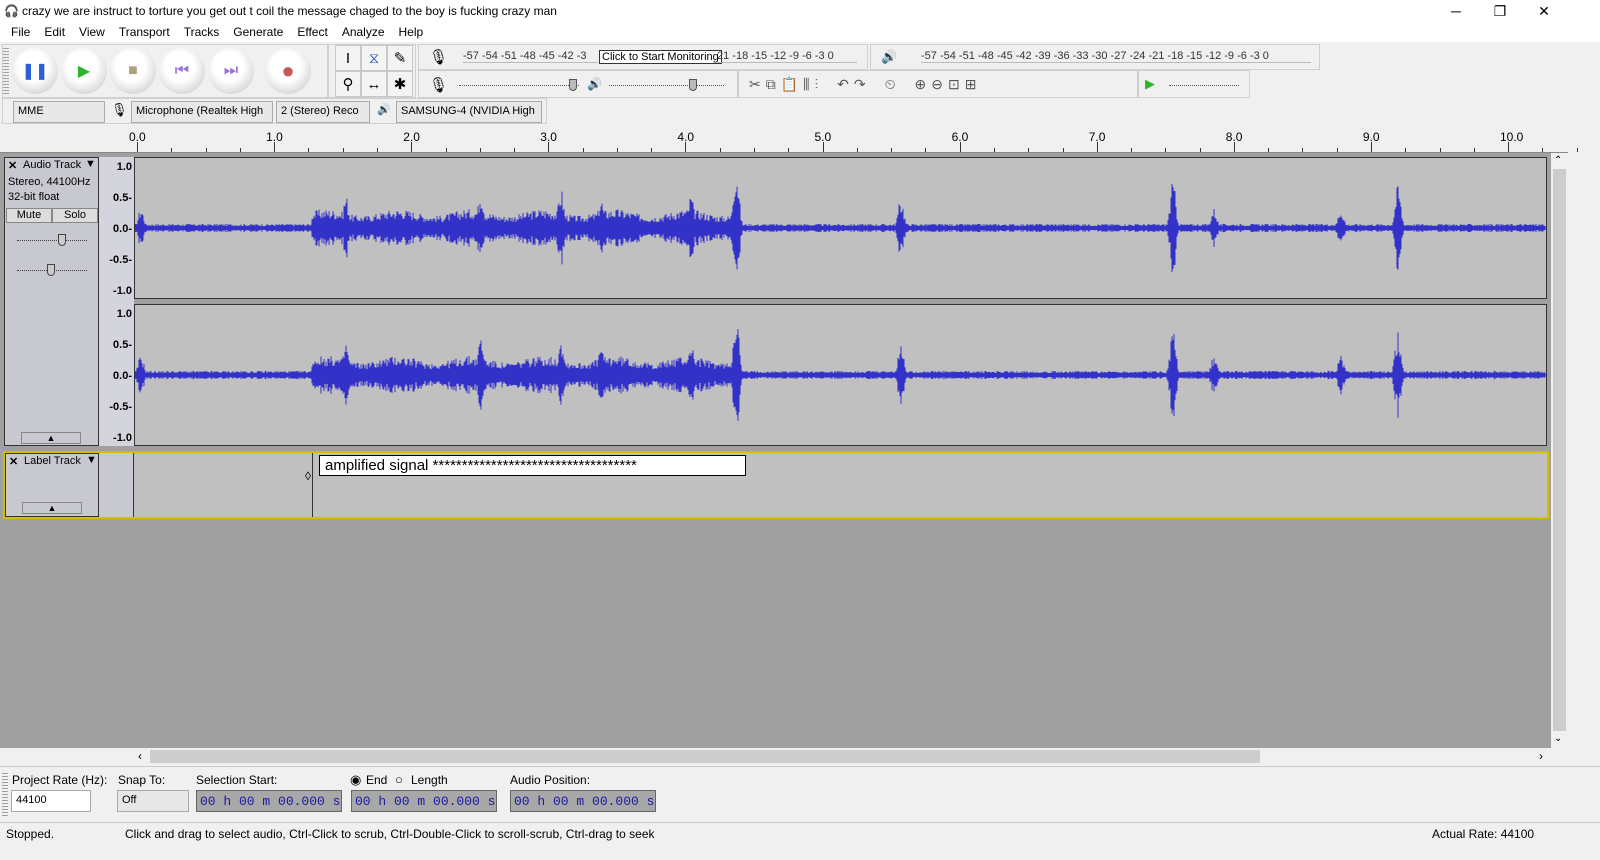 The height and width of the screenshot is (860, 1600). Describe the element at coordinates (153, 801) in the screenshot. I see `snap-to-select: Off` at that location.